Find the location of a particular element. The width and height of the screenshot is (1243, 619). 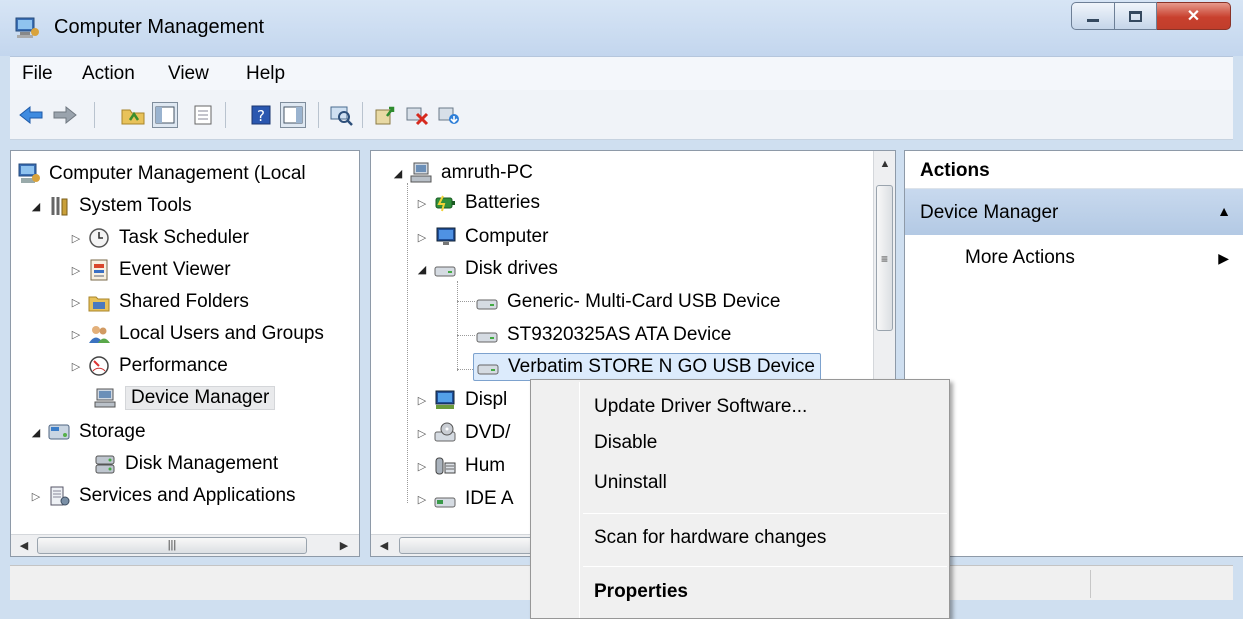

tree-item-storage: ◢ Storage is located at coordinates (87, 432).